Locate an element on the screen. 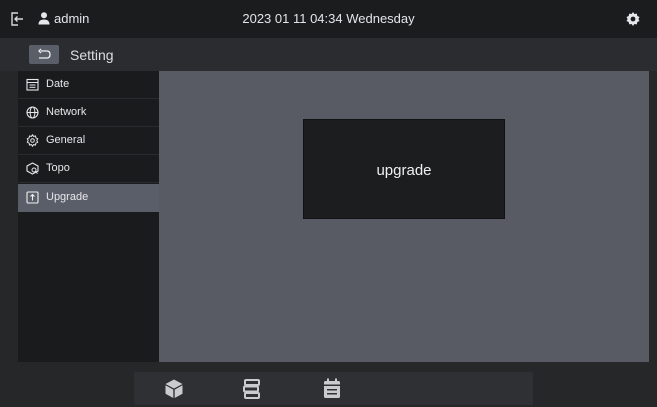 The height and width of the screenshot is (407, 657). datetime-display: 2023 01 11 04:34 Wednesday is located at coordinates (328, 18).